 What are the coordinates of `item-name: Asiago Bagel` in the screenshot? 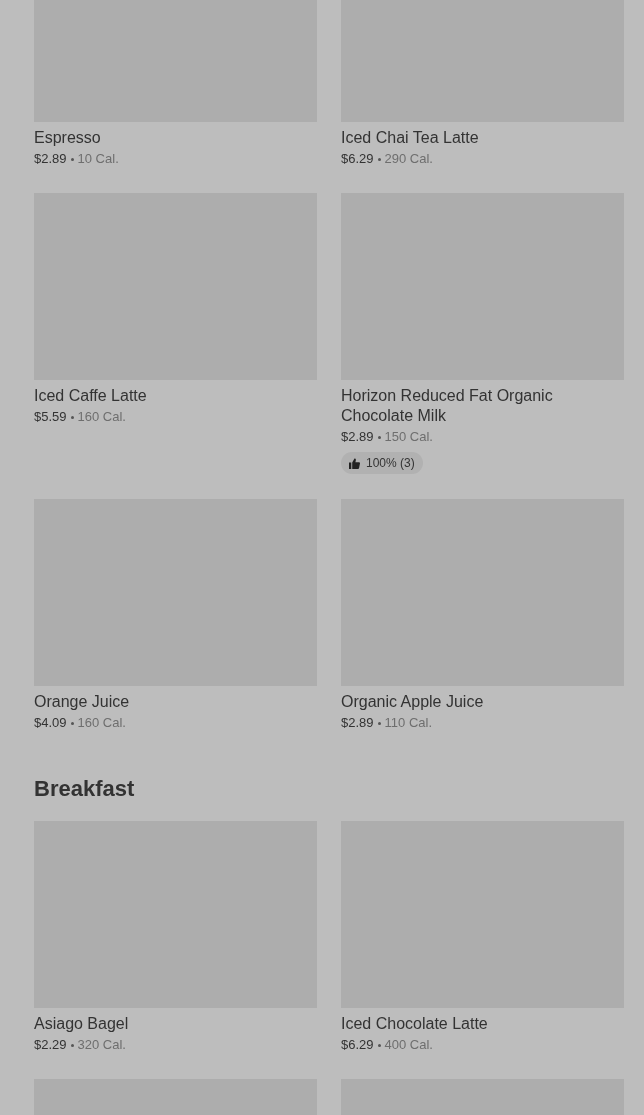 It's located at (175, 1021).